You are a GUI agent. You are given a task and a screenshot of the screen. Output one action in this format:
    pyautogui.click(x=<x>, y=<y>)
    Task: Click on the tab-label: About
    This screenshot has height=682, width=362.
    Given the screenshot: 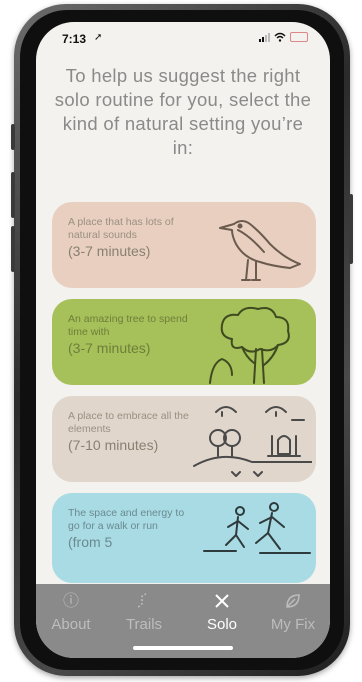 What is the action you would take?
    pyautogui.click(x=71, y=624)
    